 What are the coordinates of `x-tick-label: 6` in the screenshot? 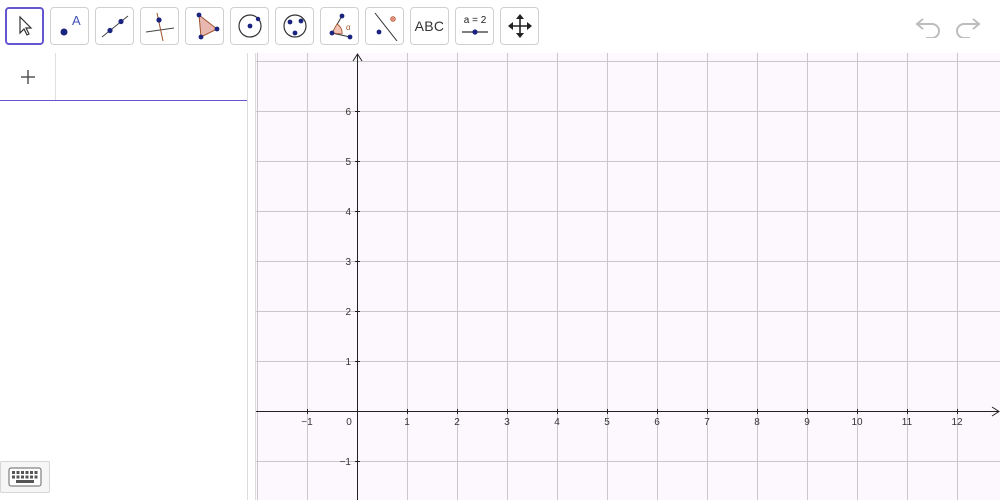 It's located at (657, 422).